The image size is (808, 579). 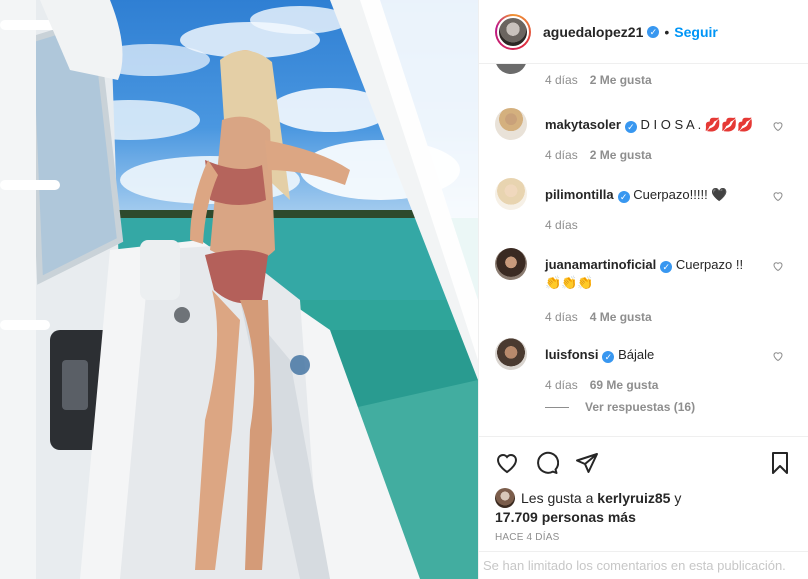 What do you see at coordinates (621, 317) in the screenshot?
I see `comment-likes: 4 Me gusta` at bounding box center [621, 317].